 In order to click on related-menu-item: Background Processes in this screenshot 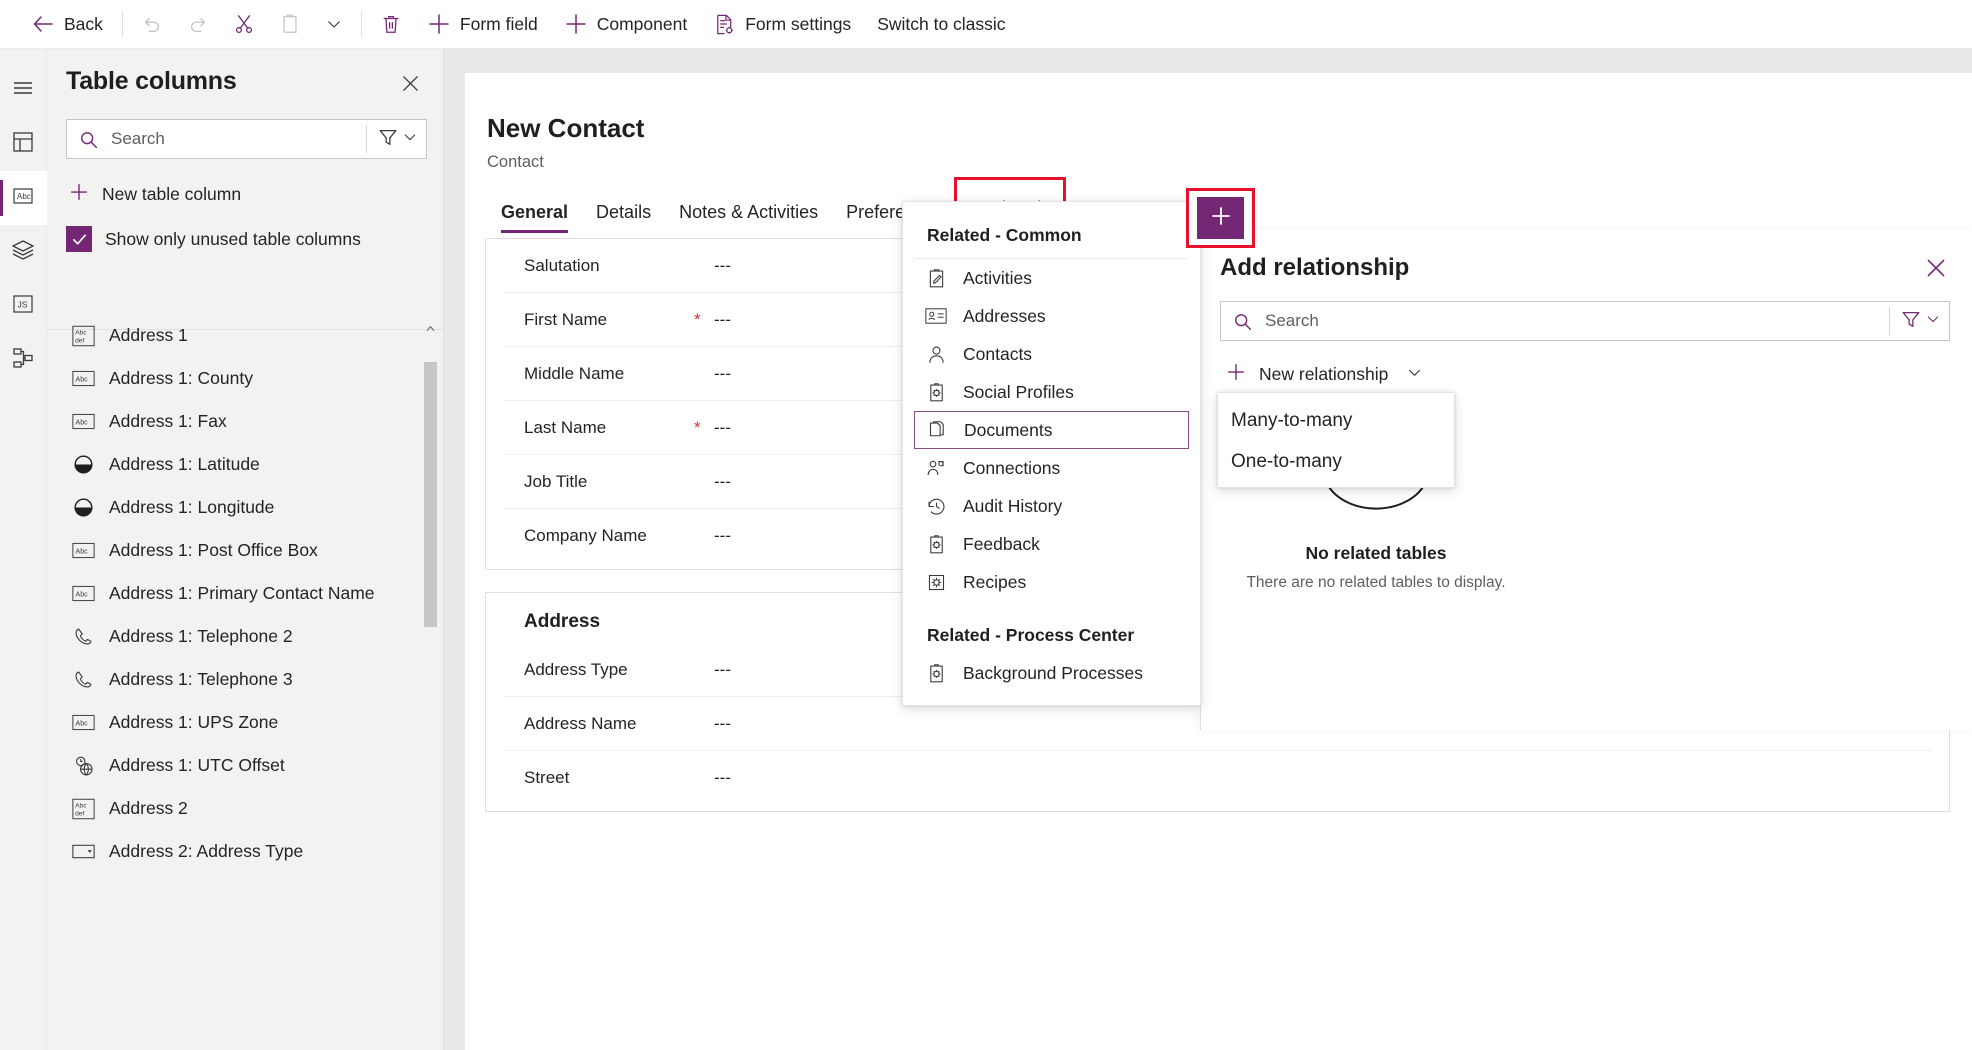, I will do `click(1051, 673)`.